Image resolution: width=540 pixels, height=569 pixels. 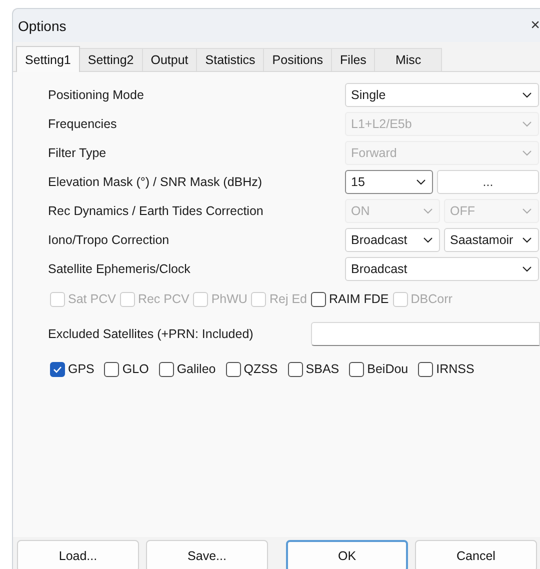 What do you see at coordinates (109, 239) in the screenshot?
I see `field-label: Iono/Tropo Correction` at bounding box center [109, 239].